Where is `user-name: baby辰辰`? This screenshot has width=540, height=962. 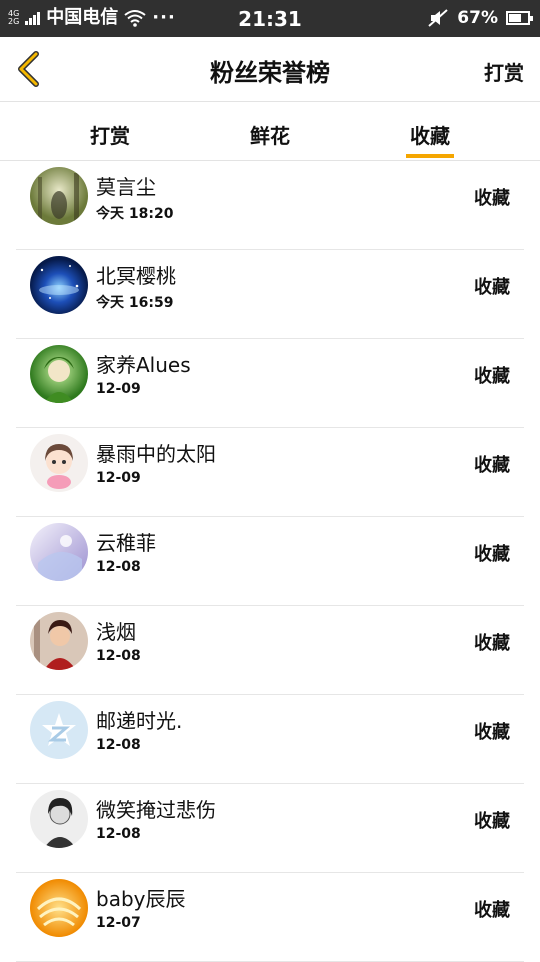
user-name: baby辰辰 is located at coordinates (140, 897).